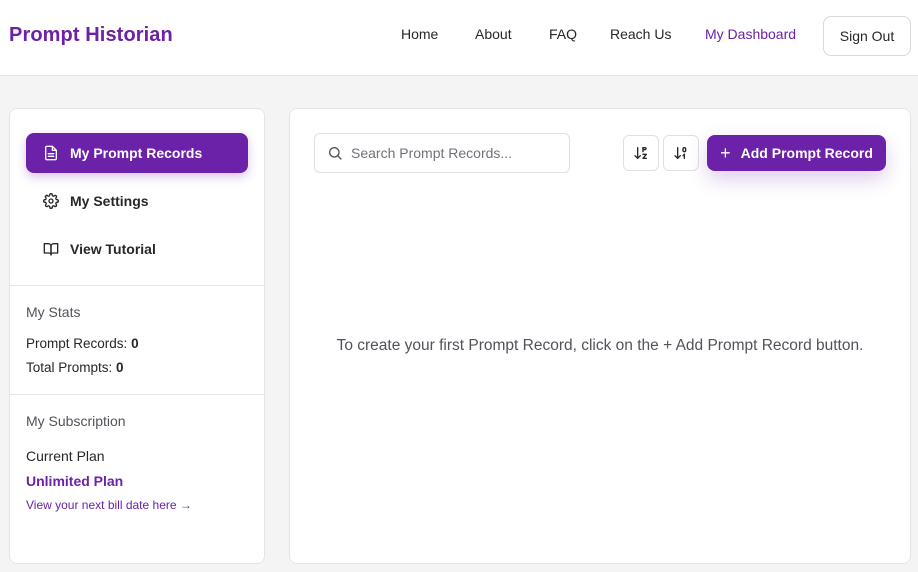 This screenshot has width=918, height=572. I want to click on search-box, so click(442, 153).